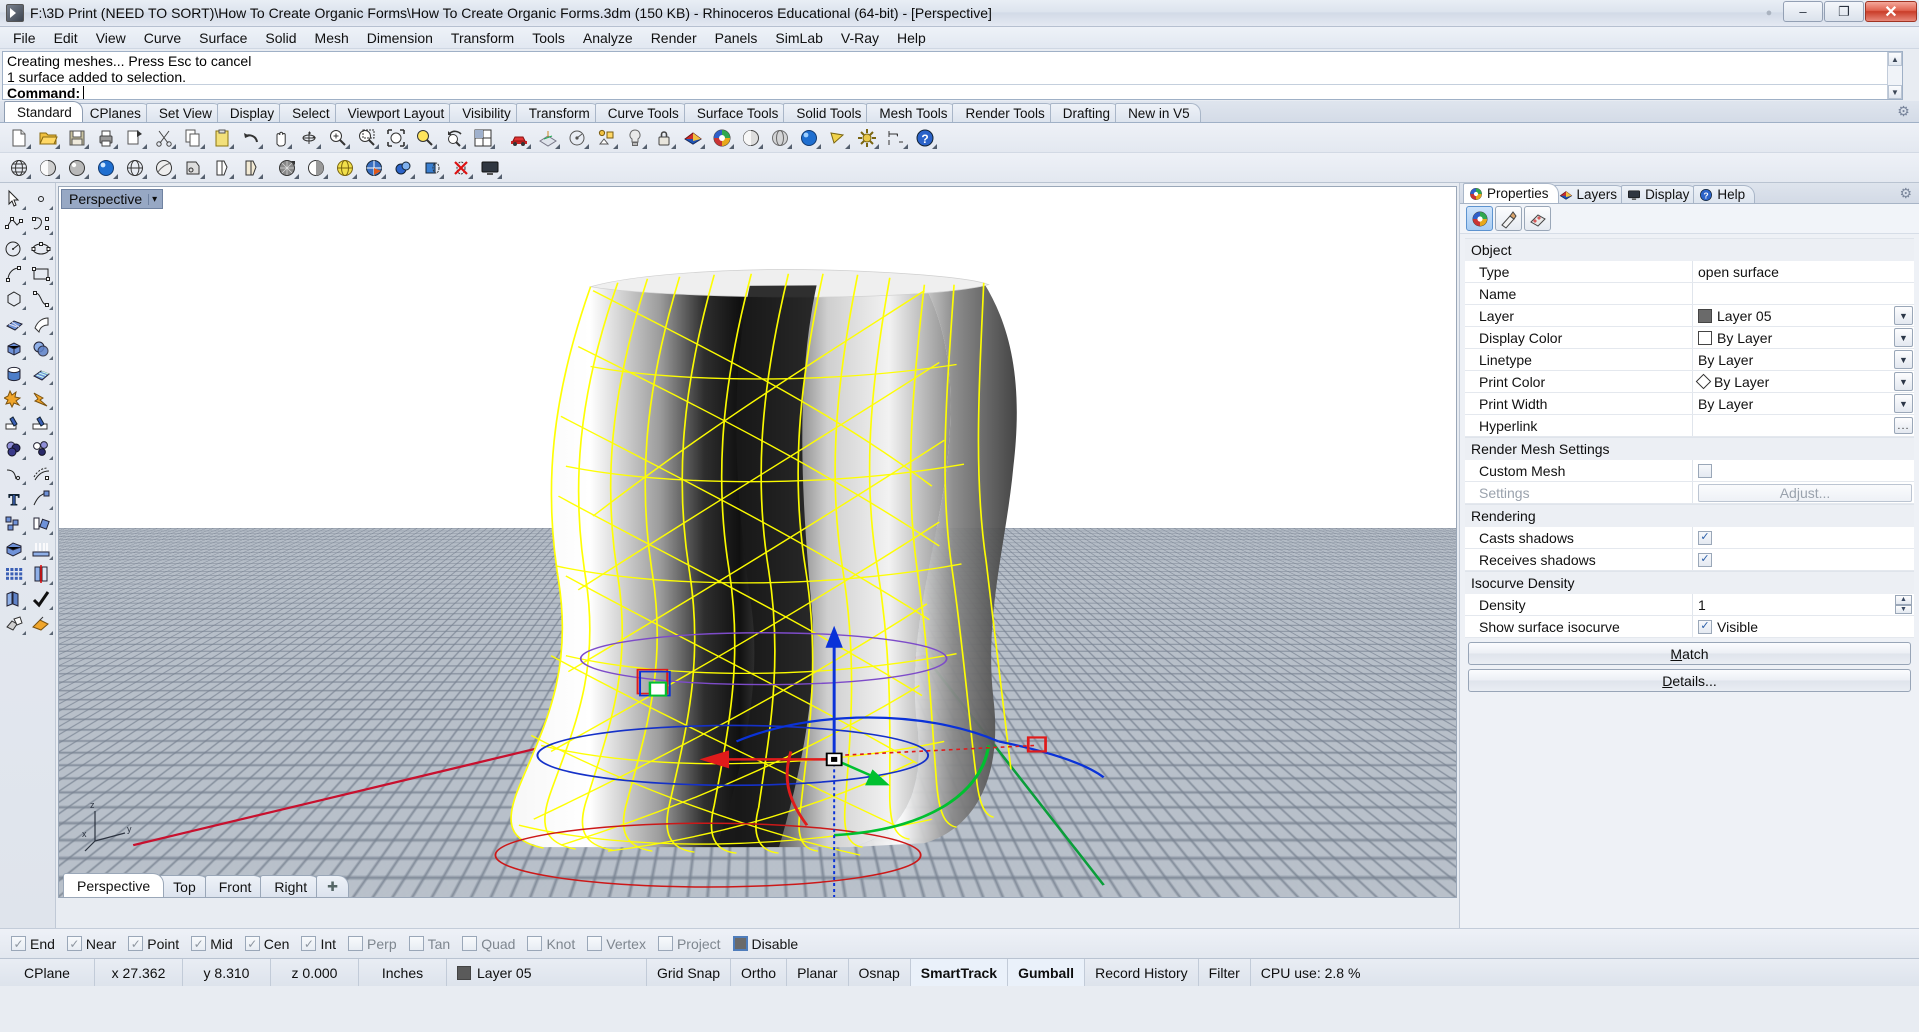 The width and height of the screenshot is (1919, 1032). What do you see at coordinates (1905, 193) in the screenshot?
I see `panel-options-gear-icon: ⚙` at bounding box center [1905, 193].